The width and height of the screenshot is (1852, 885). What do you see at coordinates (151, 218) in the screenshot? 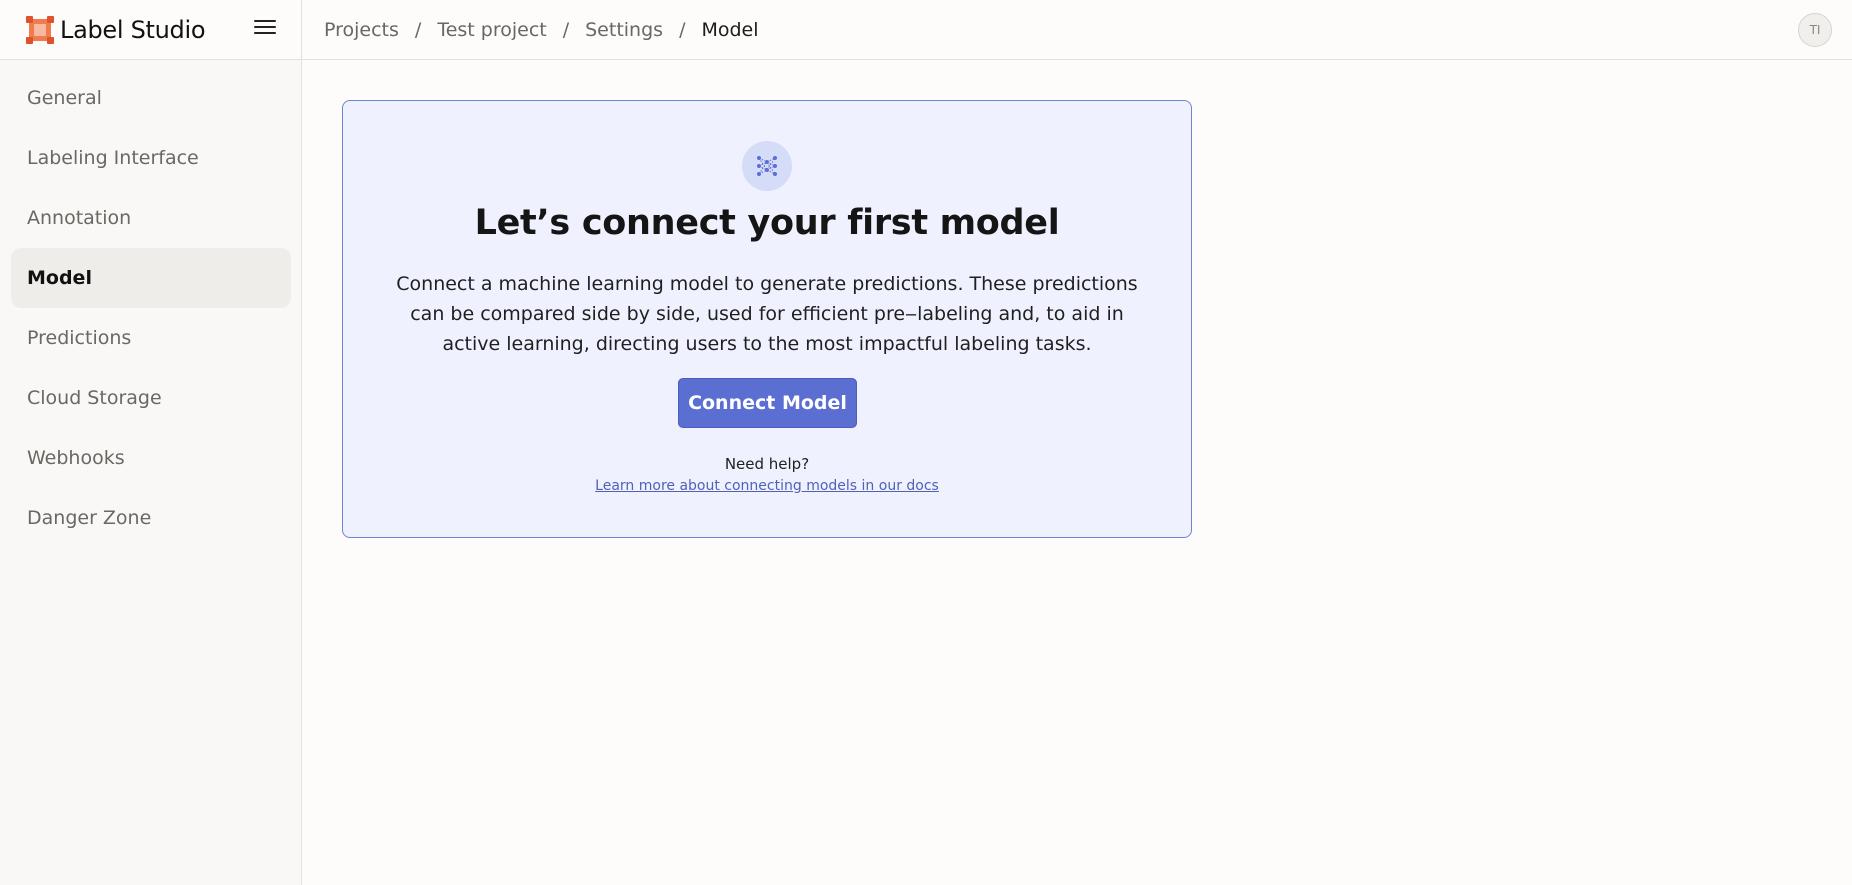
I see `sidebar-item-annotation: Annotation` at bounding box center [151, 218].